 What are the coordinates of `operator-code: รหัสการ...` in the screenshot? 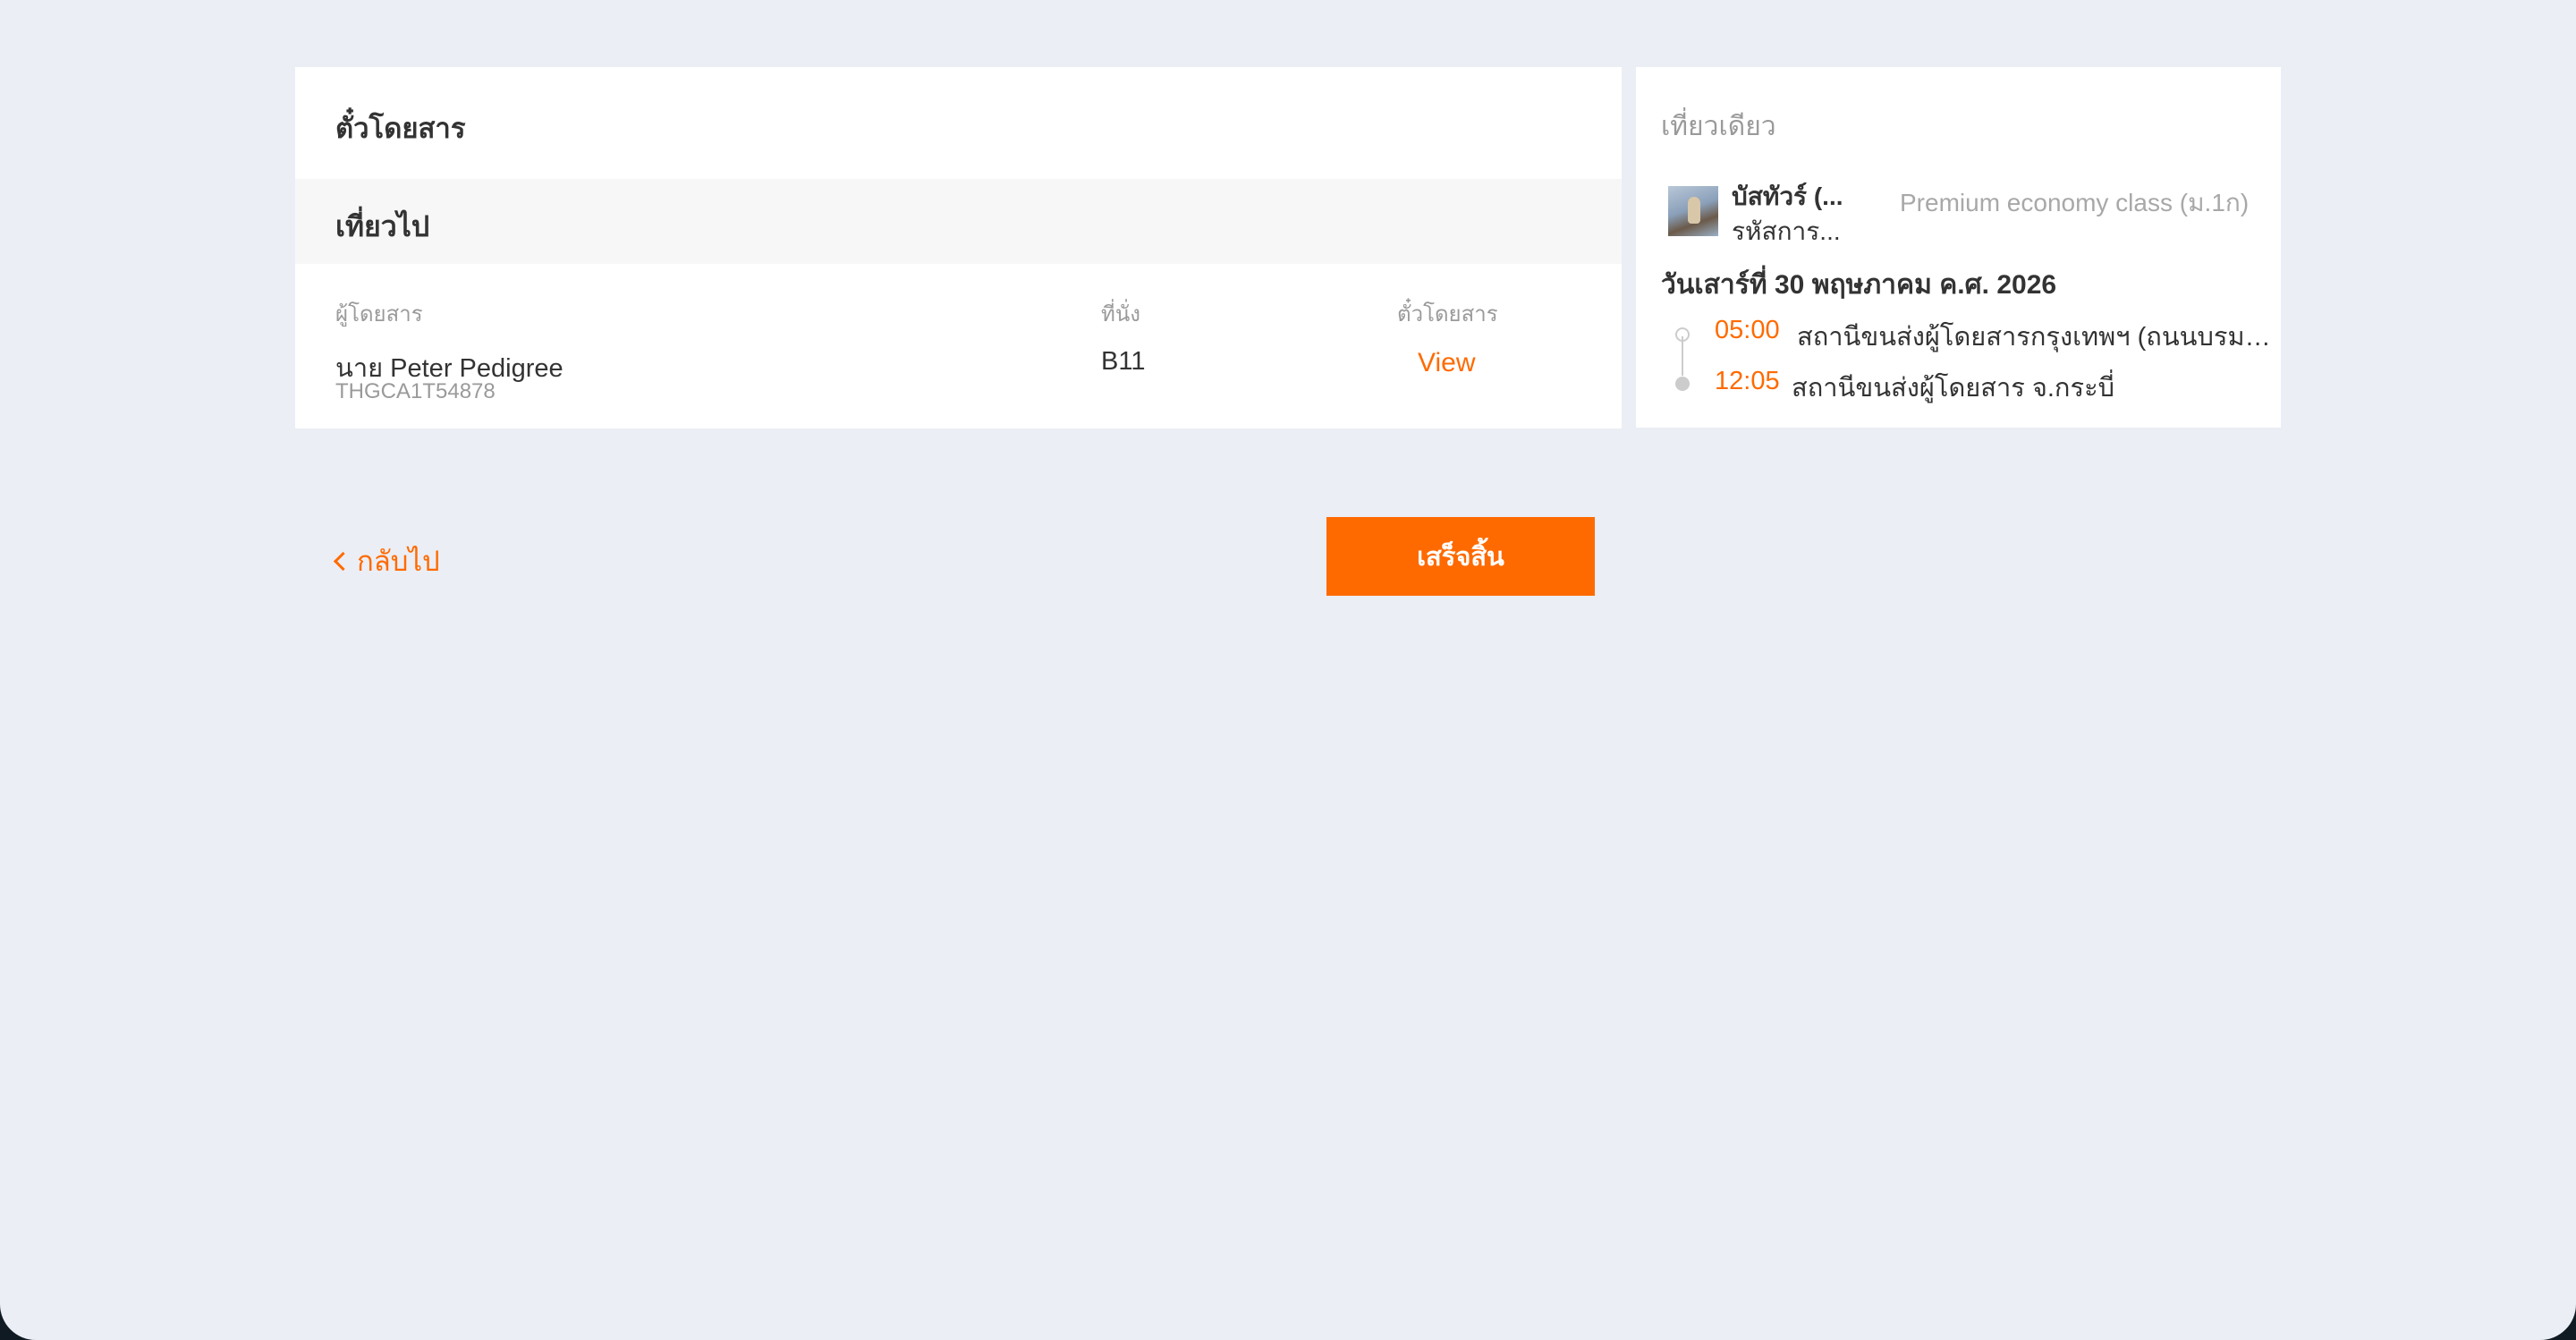 It's located at (1786, 231).